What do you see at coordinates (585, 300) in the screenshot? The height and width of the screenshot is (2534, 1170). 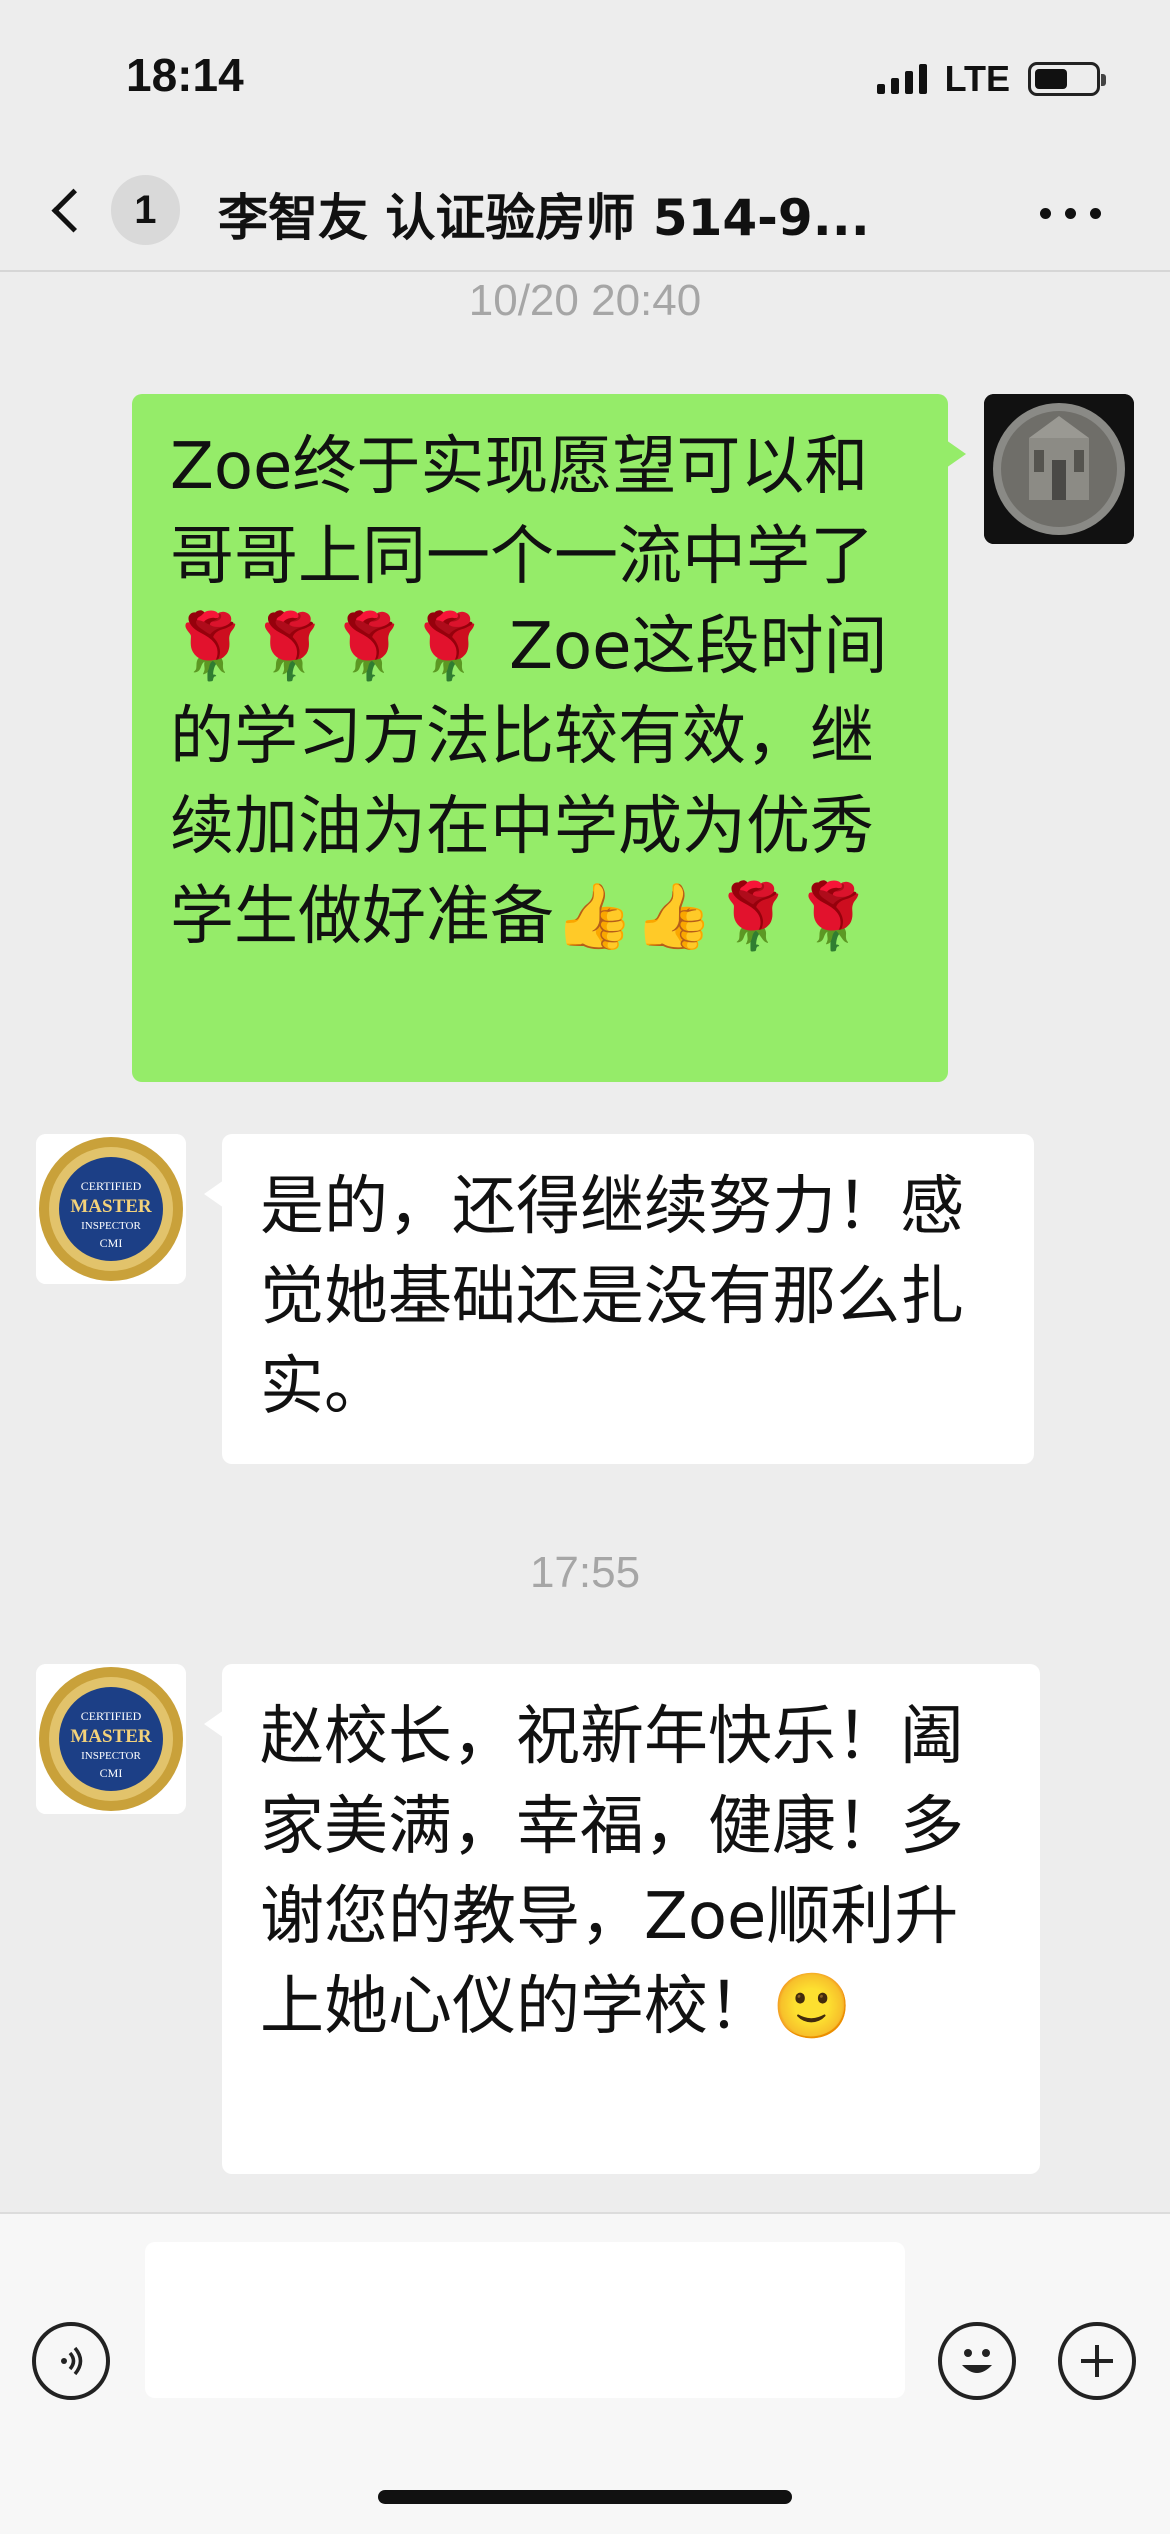 I see `message-timestamp: 10/20 20:40` at bounding box center [585, 300].